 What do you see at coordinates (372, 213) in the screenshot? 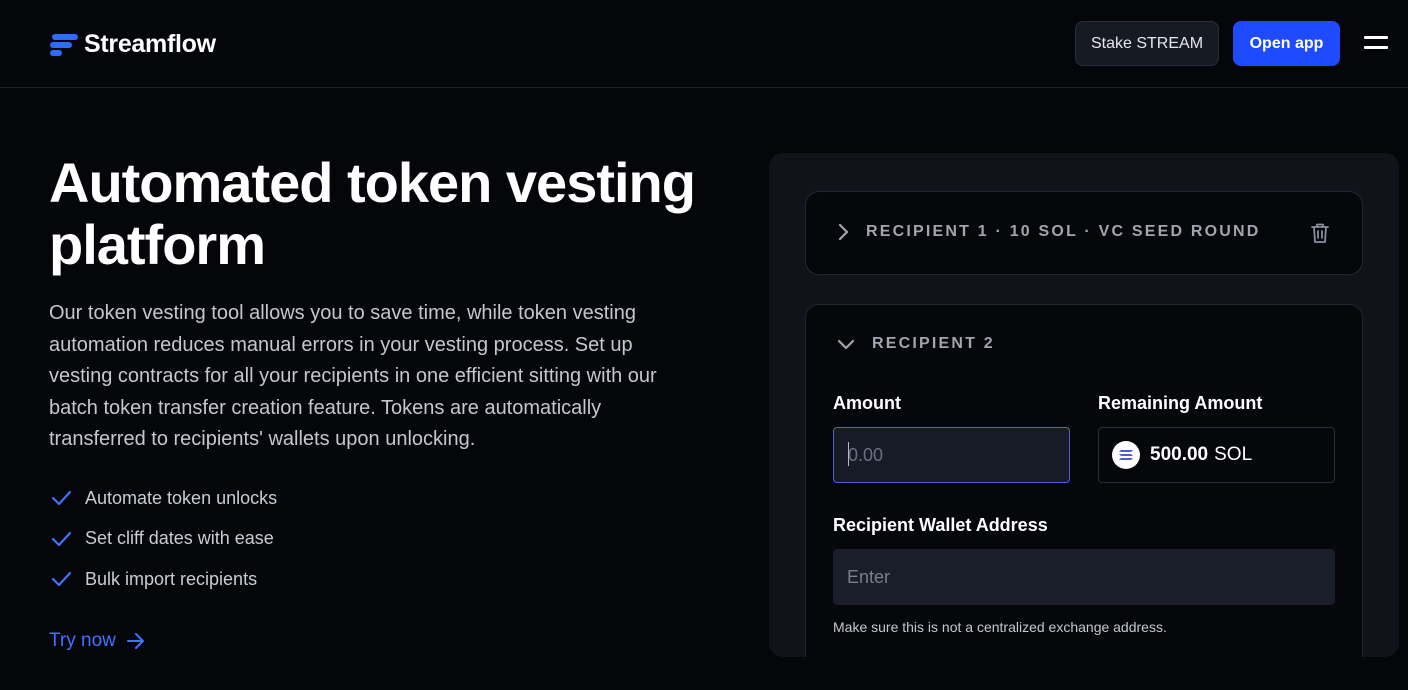
I see `page-title: Automated token vesting platform` at bounding box center [372, 213].